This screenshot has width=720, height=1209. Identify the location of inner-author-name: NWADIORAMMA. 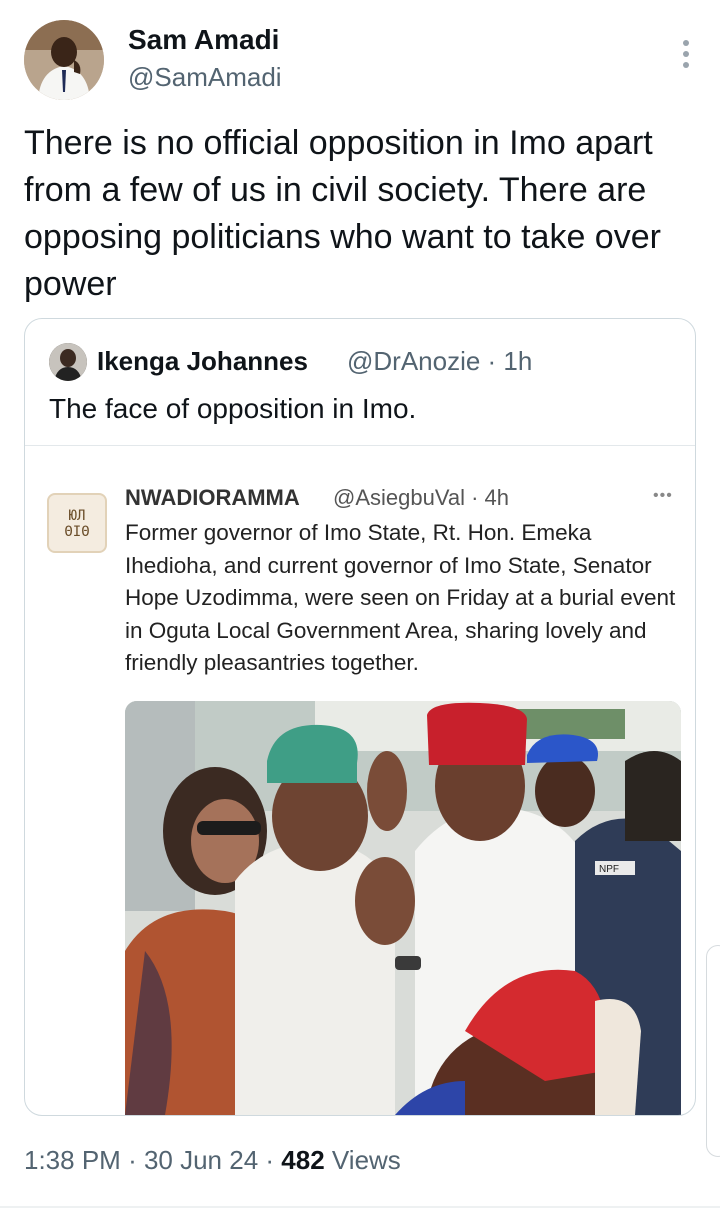
(212, 497).